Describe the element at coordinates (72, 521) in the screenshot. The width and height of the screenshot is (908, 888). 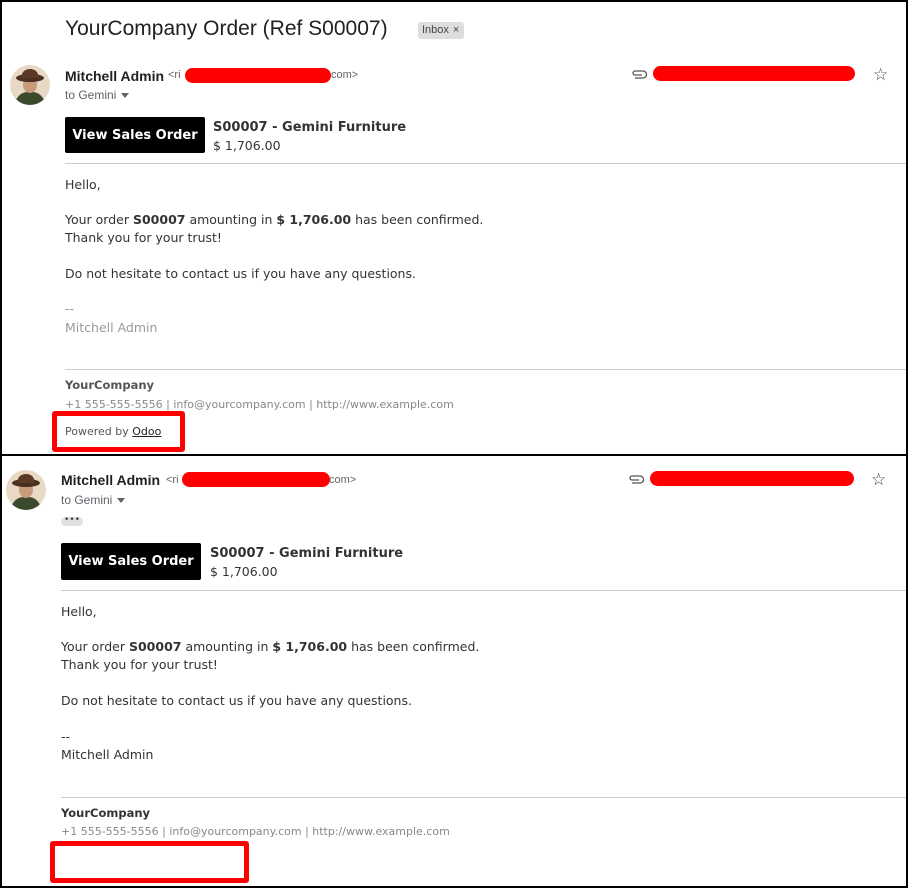
I see `show-trimmed-content-button: •••` at that location.